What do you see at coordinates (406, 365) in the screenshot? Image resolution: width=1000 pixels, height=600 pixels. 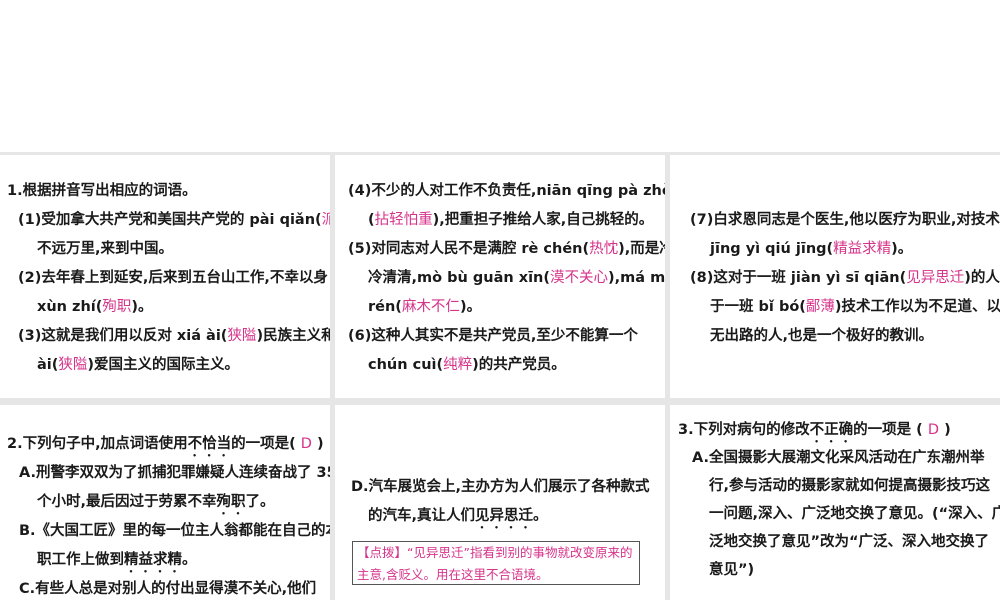 I see `text-segment: chún cuì(` at bounding box center [406, 365].